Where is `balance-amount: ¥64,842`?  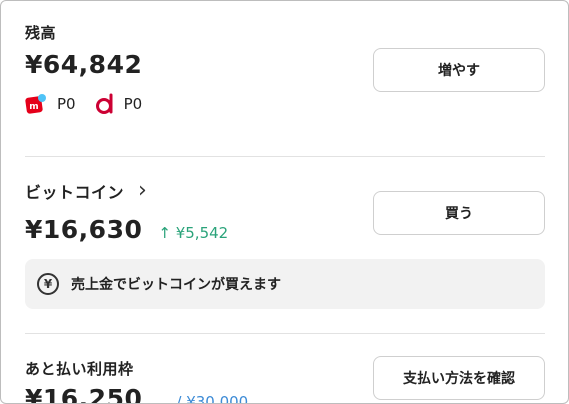
balance-amount: ¥64,842 is located at coordinates (84, 64).